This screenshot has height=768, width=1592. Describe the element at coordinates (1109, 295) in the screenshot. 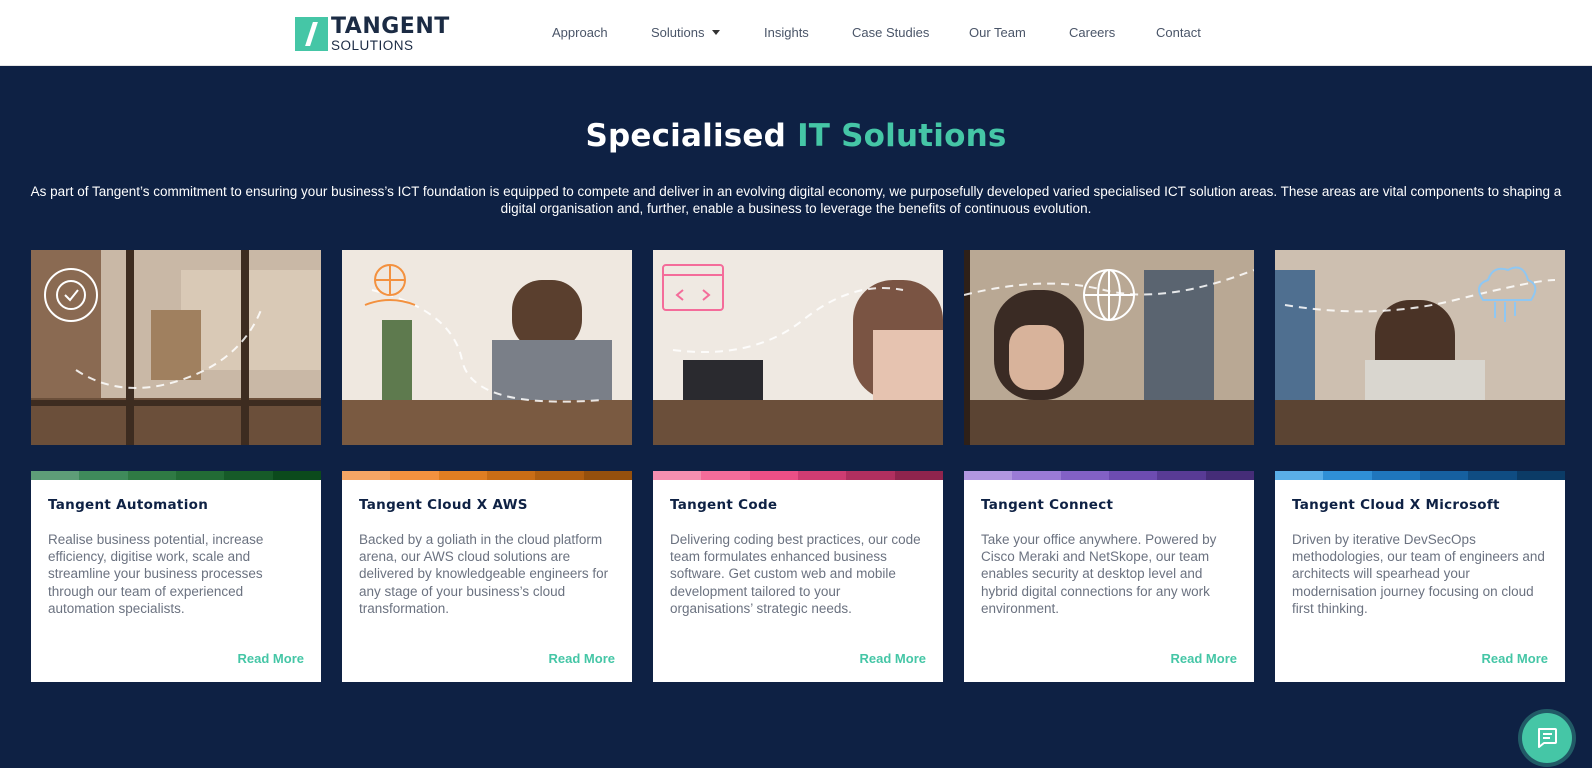

I see `network-globe-icon` at that location.